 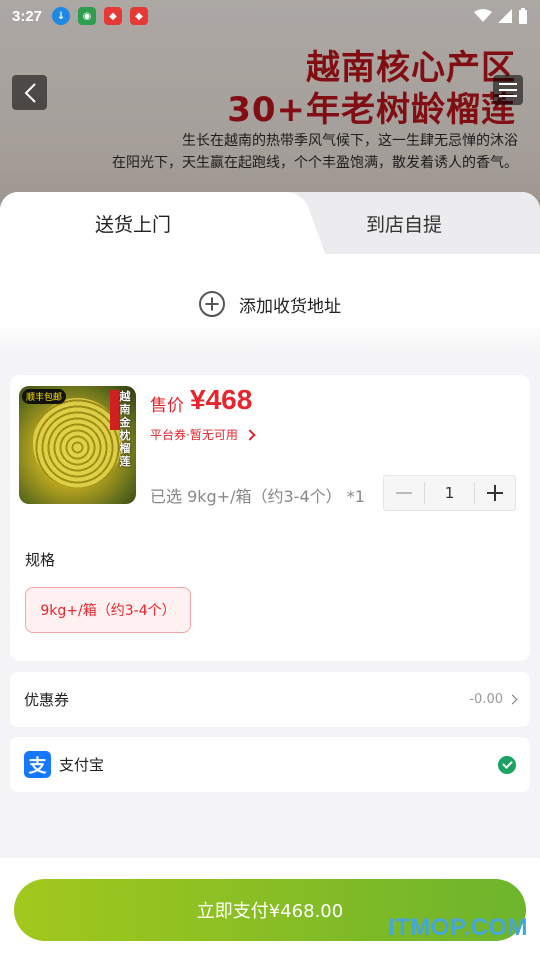 I want to click on payment-method-alipay: 支 支付宝, so click(x=270, y=764).